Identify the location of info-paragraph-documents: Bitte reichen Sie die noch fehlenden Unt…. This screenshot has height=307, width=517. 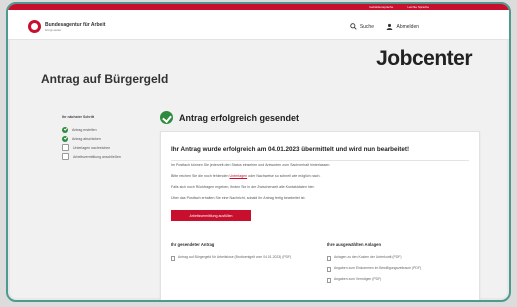
(245, 176).